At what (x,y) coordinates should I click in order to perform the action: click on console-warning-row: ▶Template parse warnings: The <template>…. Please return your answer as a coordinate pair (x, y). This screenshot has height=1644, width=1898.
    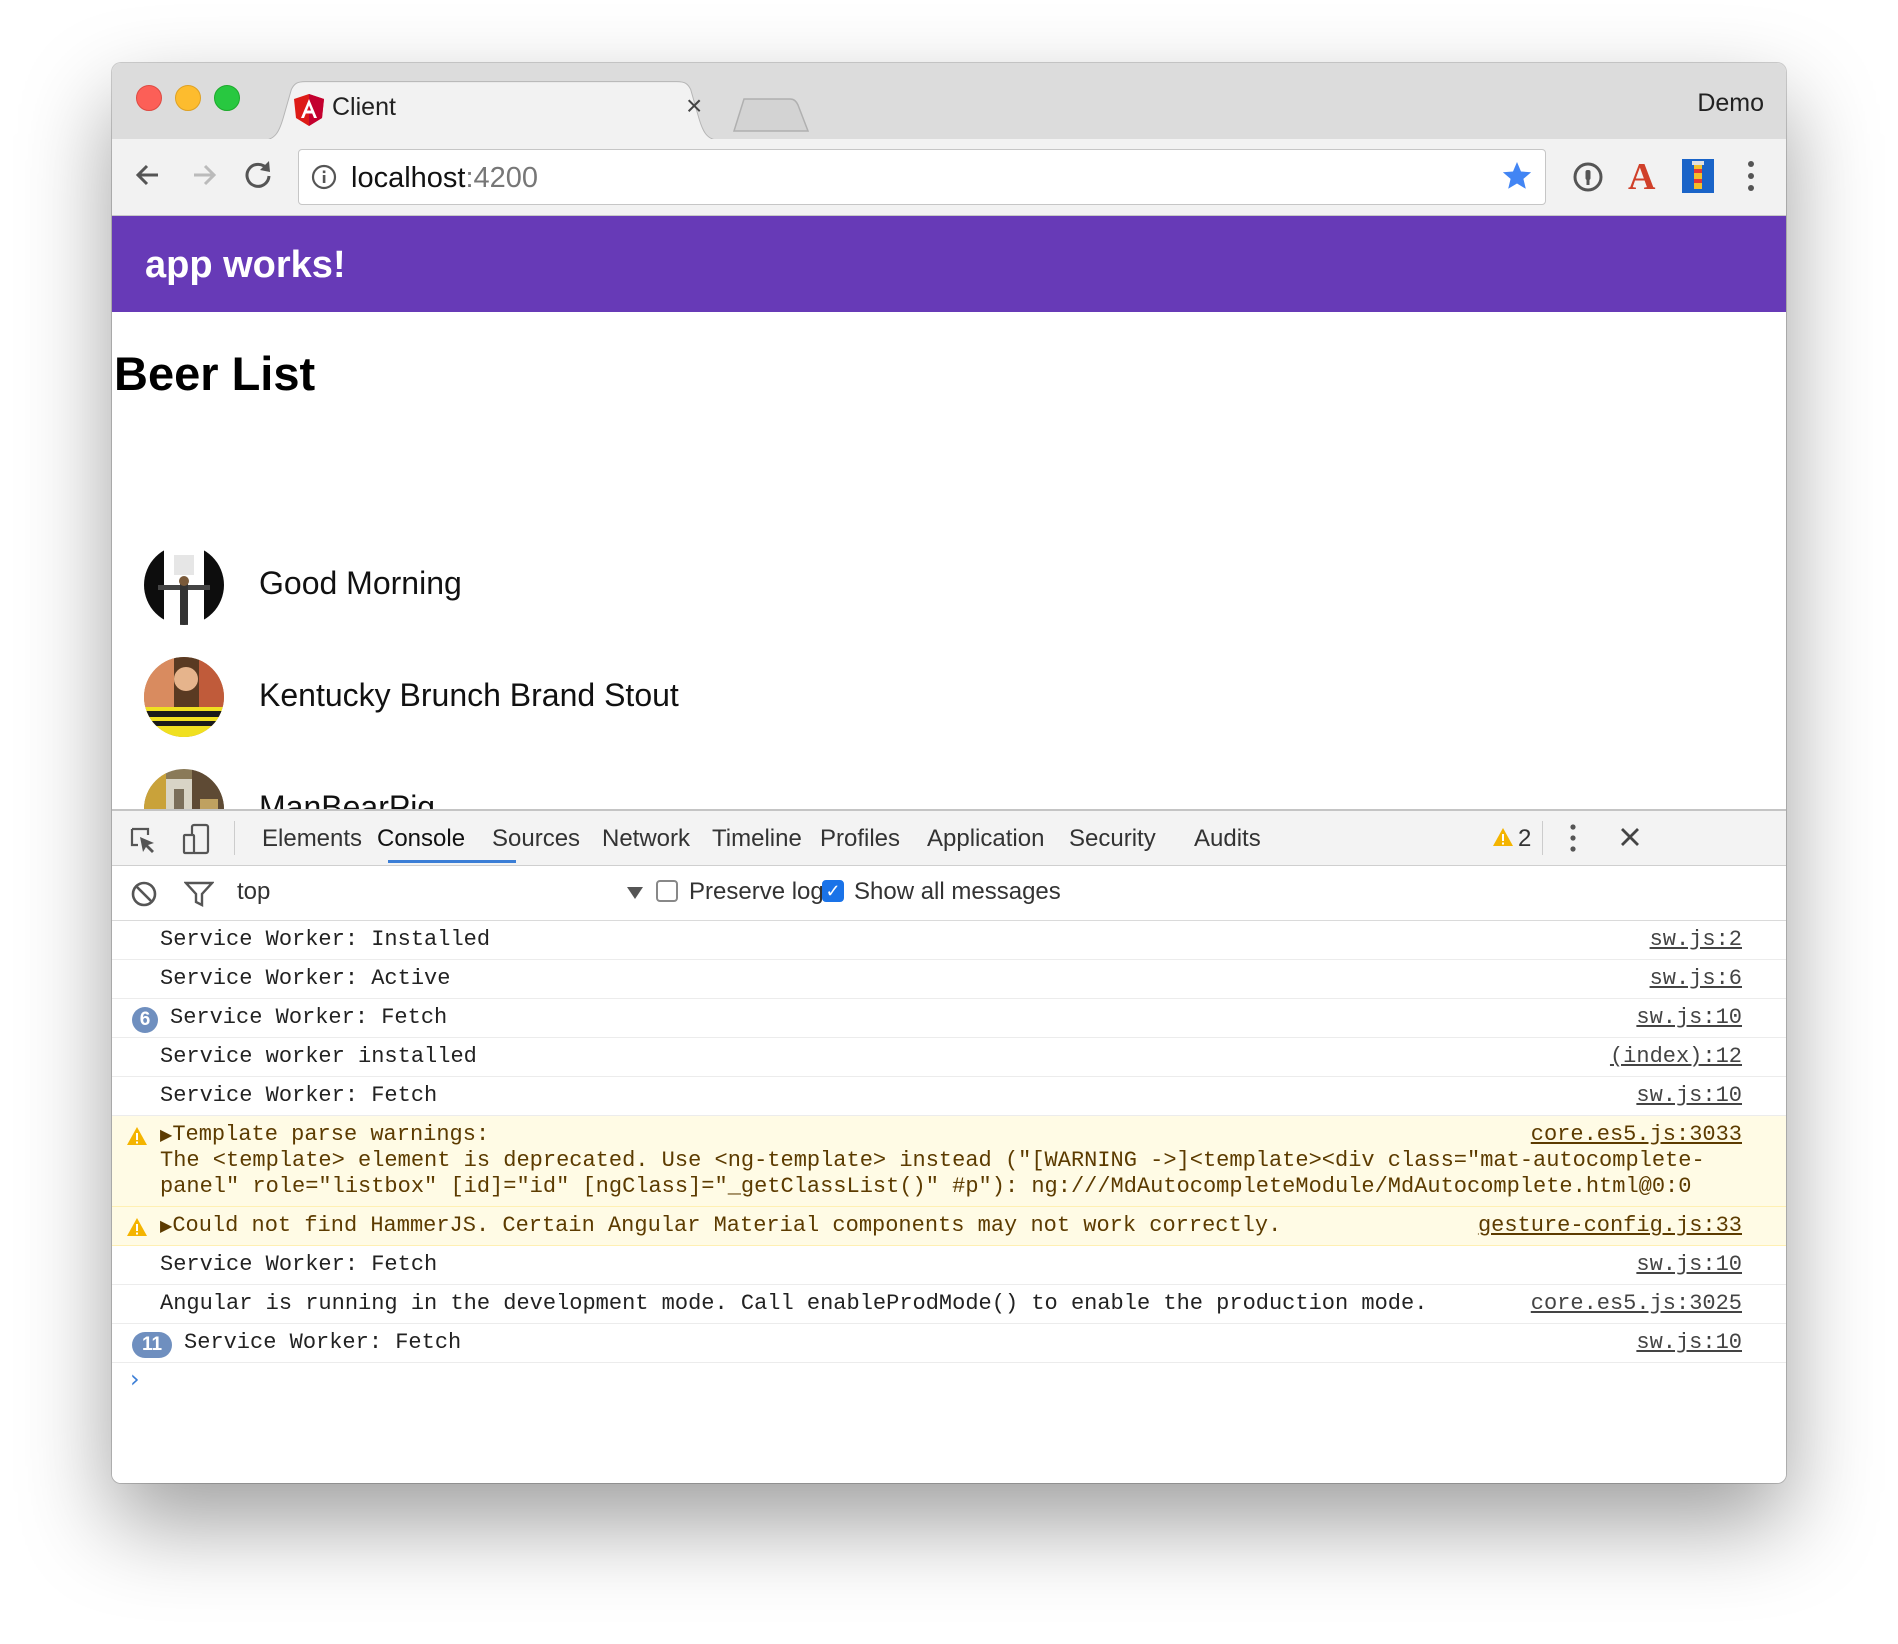
    Looking at the image, I should click on (949, 1161).